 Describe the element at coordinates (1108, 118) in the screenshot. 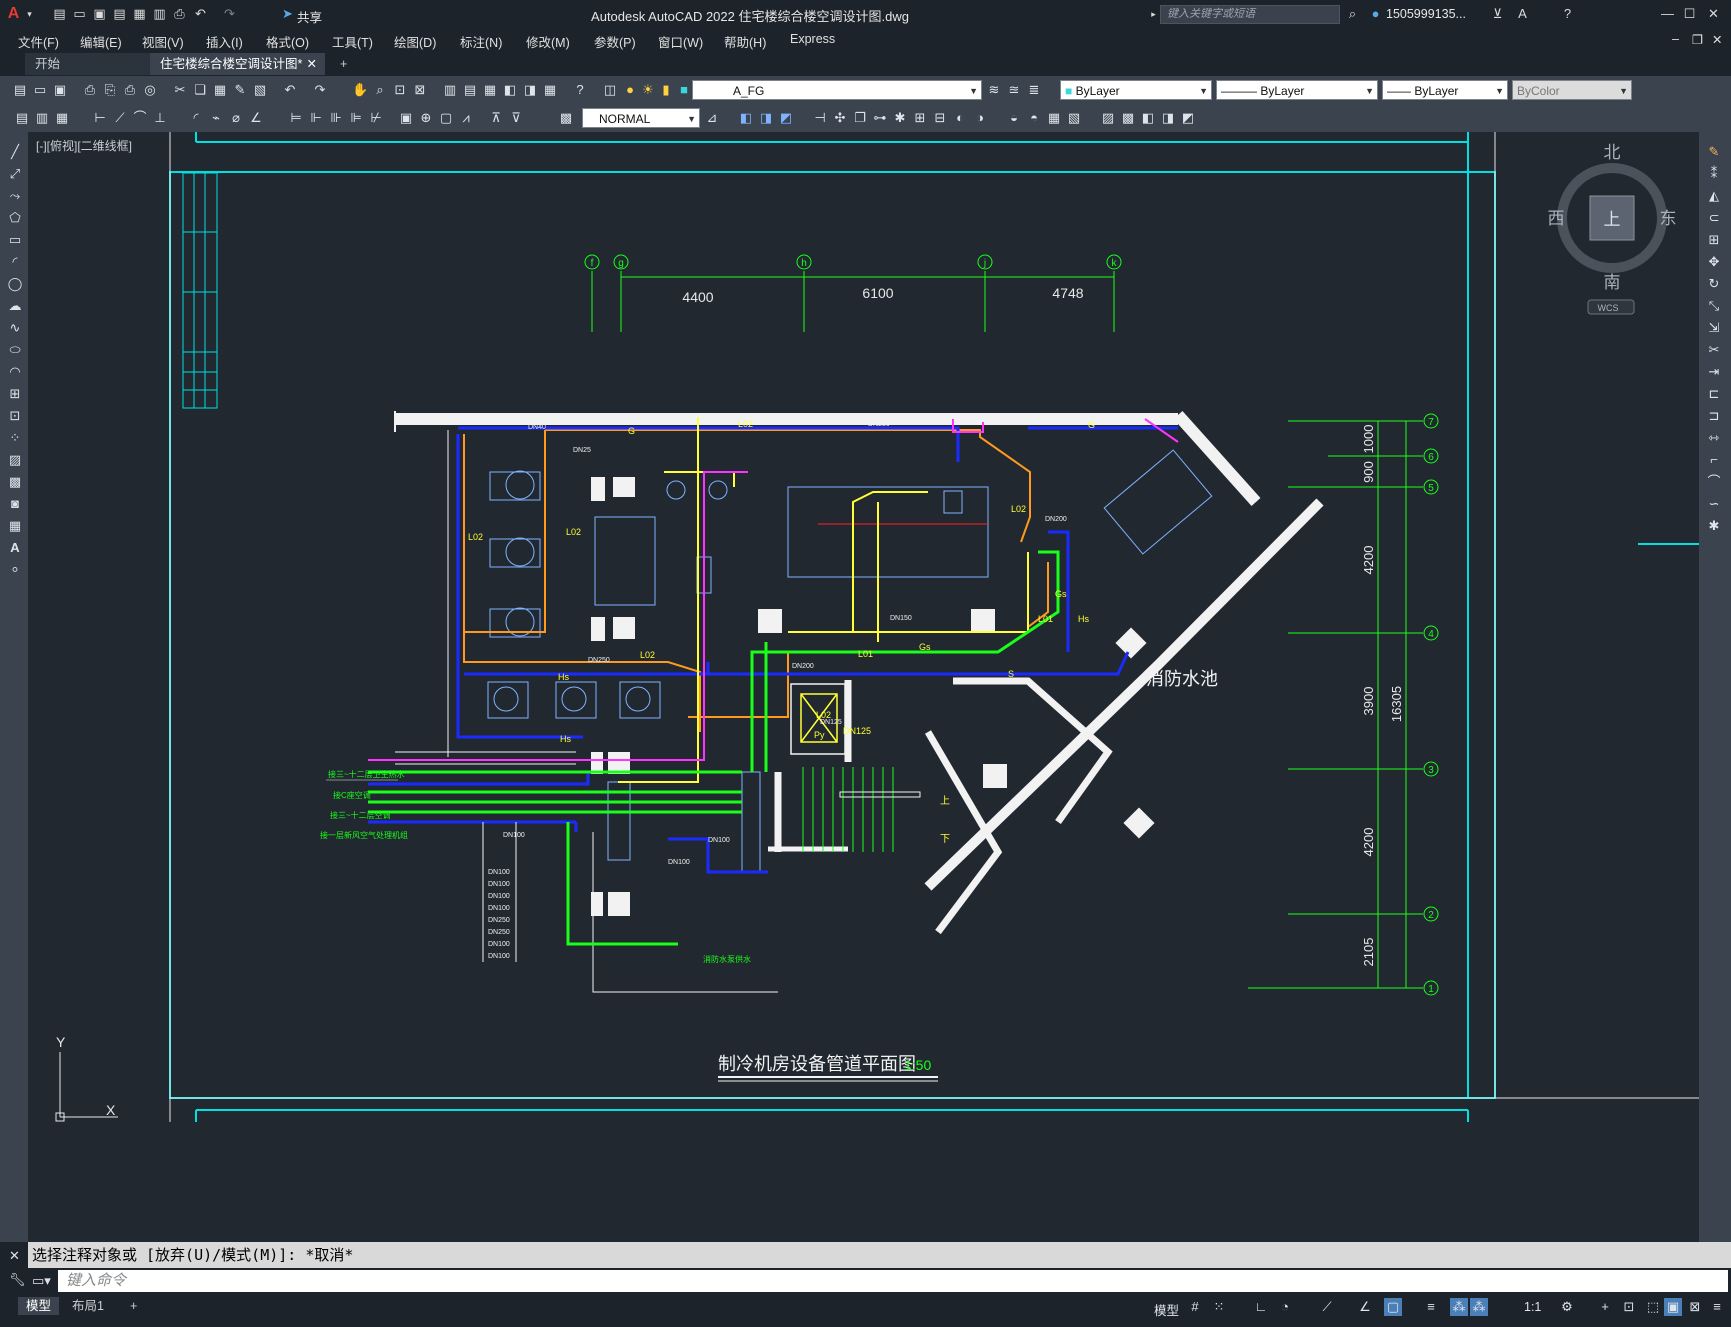

I see `adjust-icon: ▨` at that location.